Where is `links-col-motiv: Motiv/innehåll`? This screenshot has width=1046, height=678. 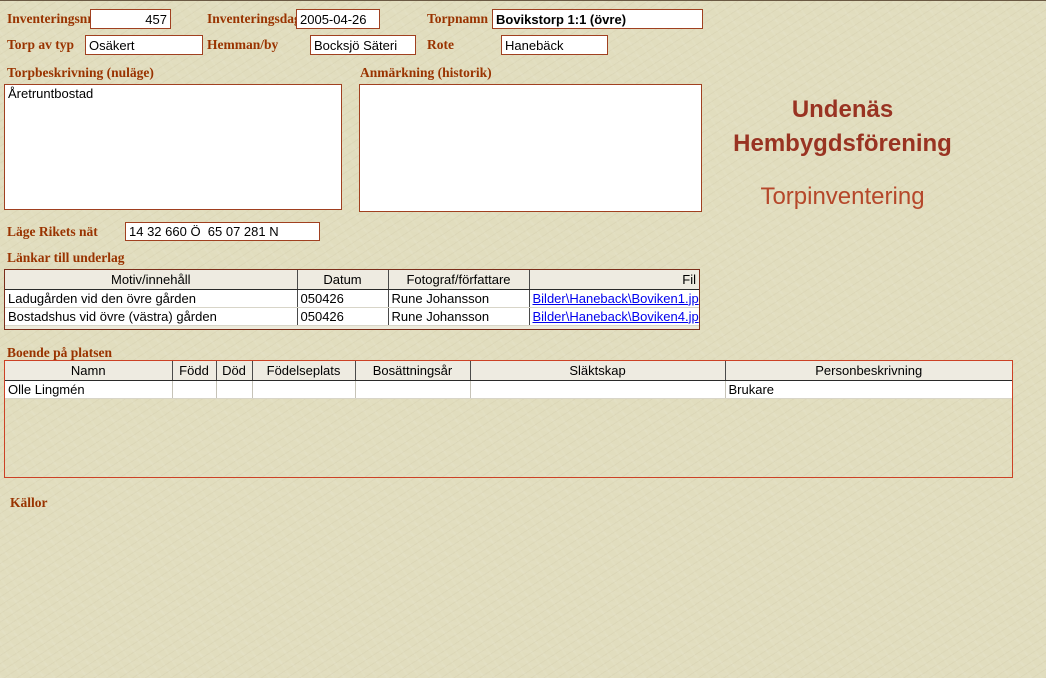 links-col-motiv: Motiv/innehåll is located at coordinates (151, 280).